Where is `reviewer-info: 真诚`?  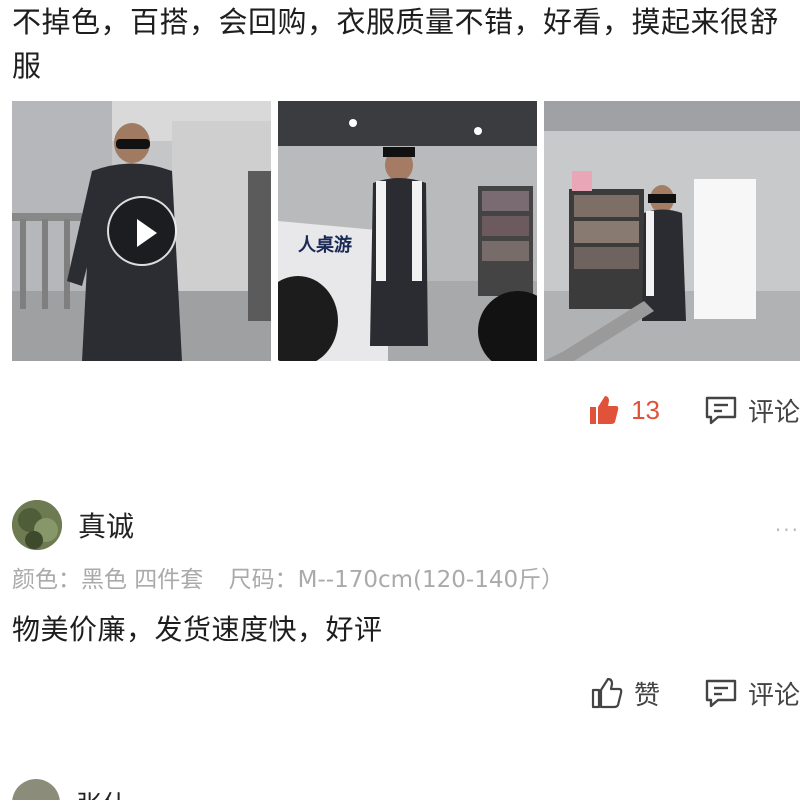
reviewer-info: 真诚 is located at coordinates (73, 525).